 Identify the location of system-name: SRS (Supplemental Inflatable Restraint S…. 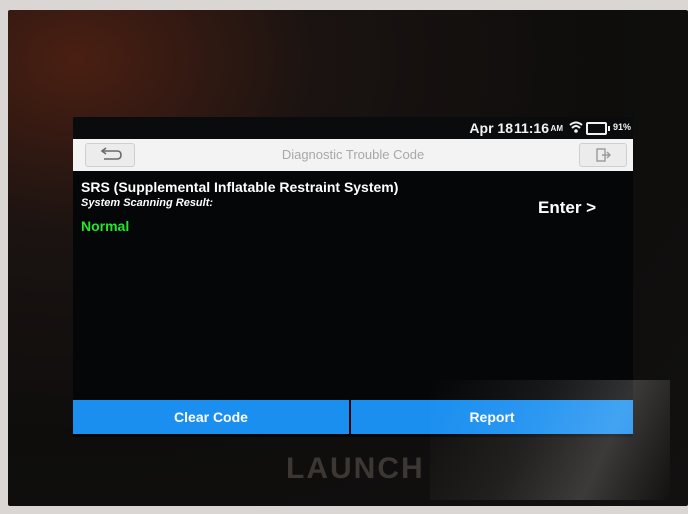
(240, 187).